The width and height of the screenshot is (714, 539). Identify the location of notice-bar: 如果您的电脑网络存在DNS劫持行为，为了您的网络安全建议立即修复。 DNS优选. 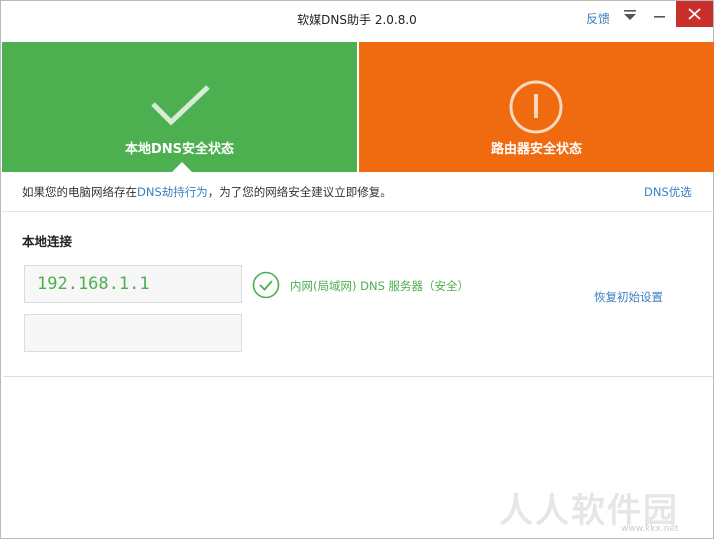
(358, 192).